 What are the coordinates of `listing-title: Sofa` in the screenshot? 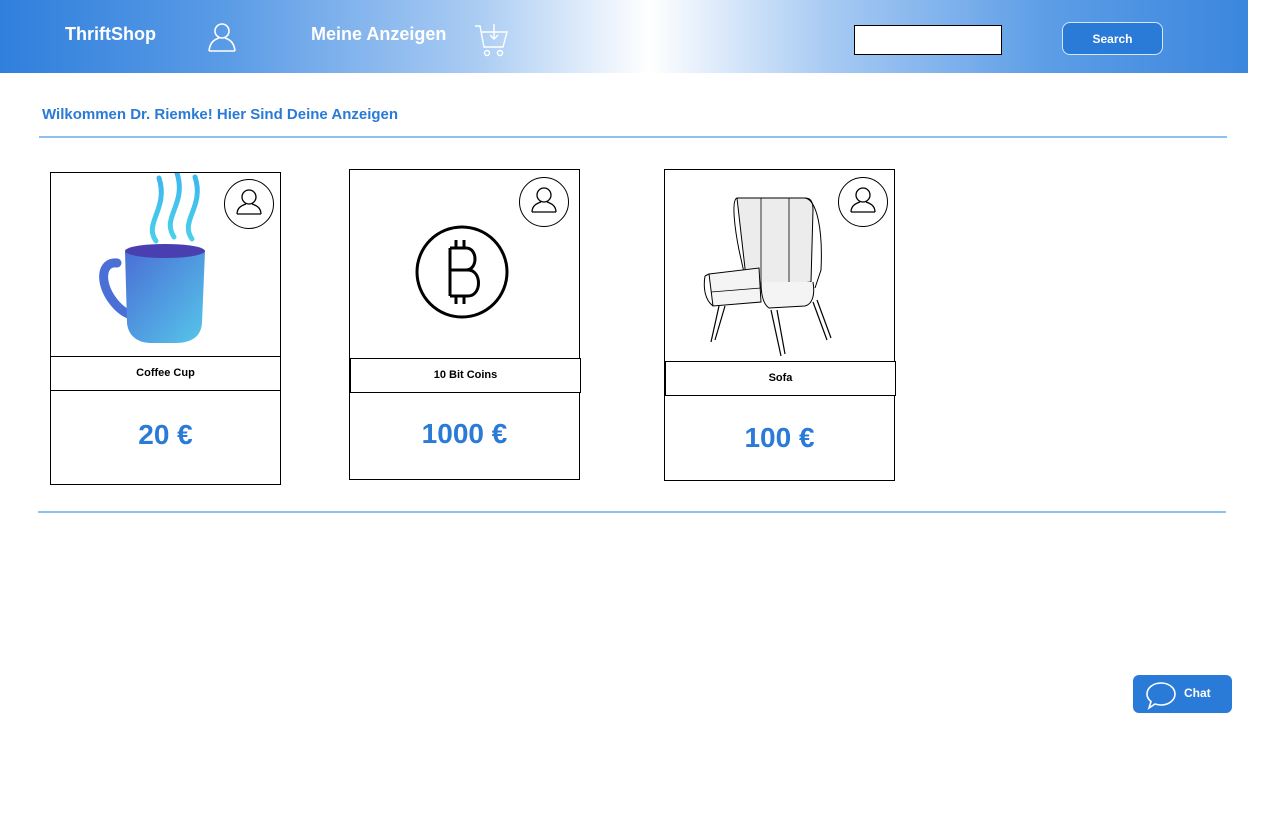 It's located at (780, 378).